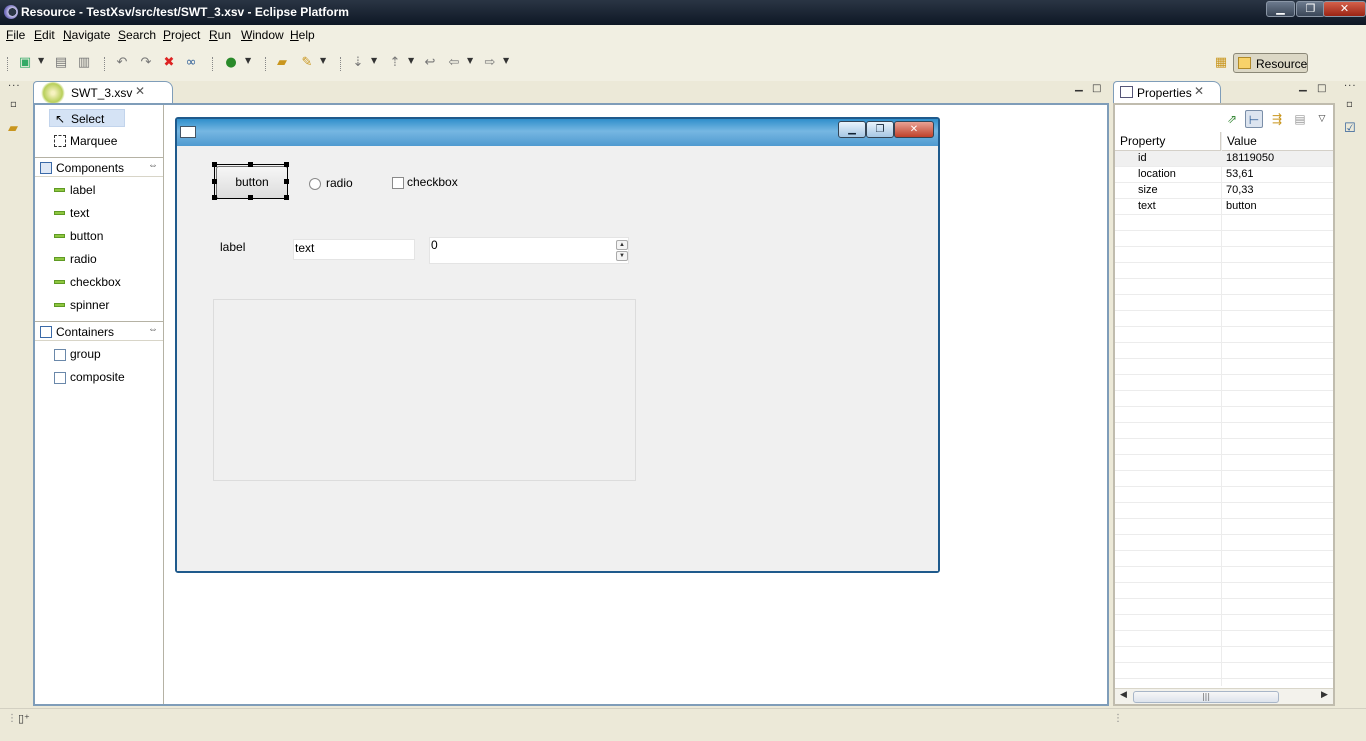  What do you see at coordinates (15, 35) in the screenshot?
I see `menu-file: File` at bounding box center [15, 35].